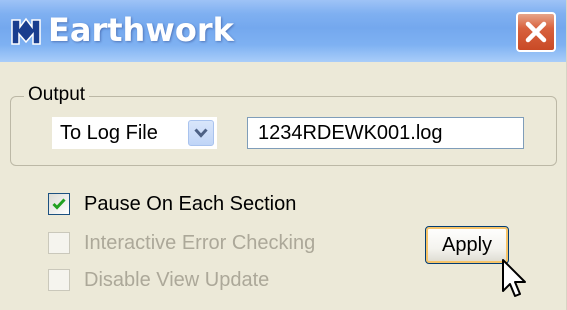  Describe the element at coordinates (200, 243) in the screenshot. I see `interactive-error-checking-label: Interactive Error Checking` at that location.